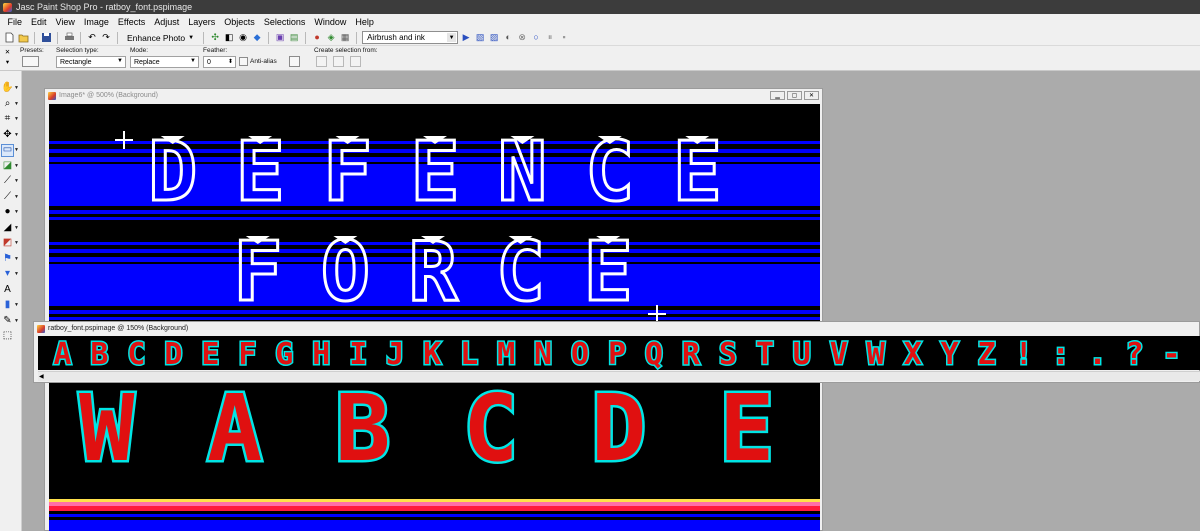 The height and width of the screenshot is (531, 1200). Describe the element at coordinates (69, 38) in the screenshot. I see `print-icon` at that location.